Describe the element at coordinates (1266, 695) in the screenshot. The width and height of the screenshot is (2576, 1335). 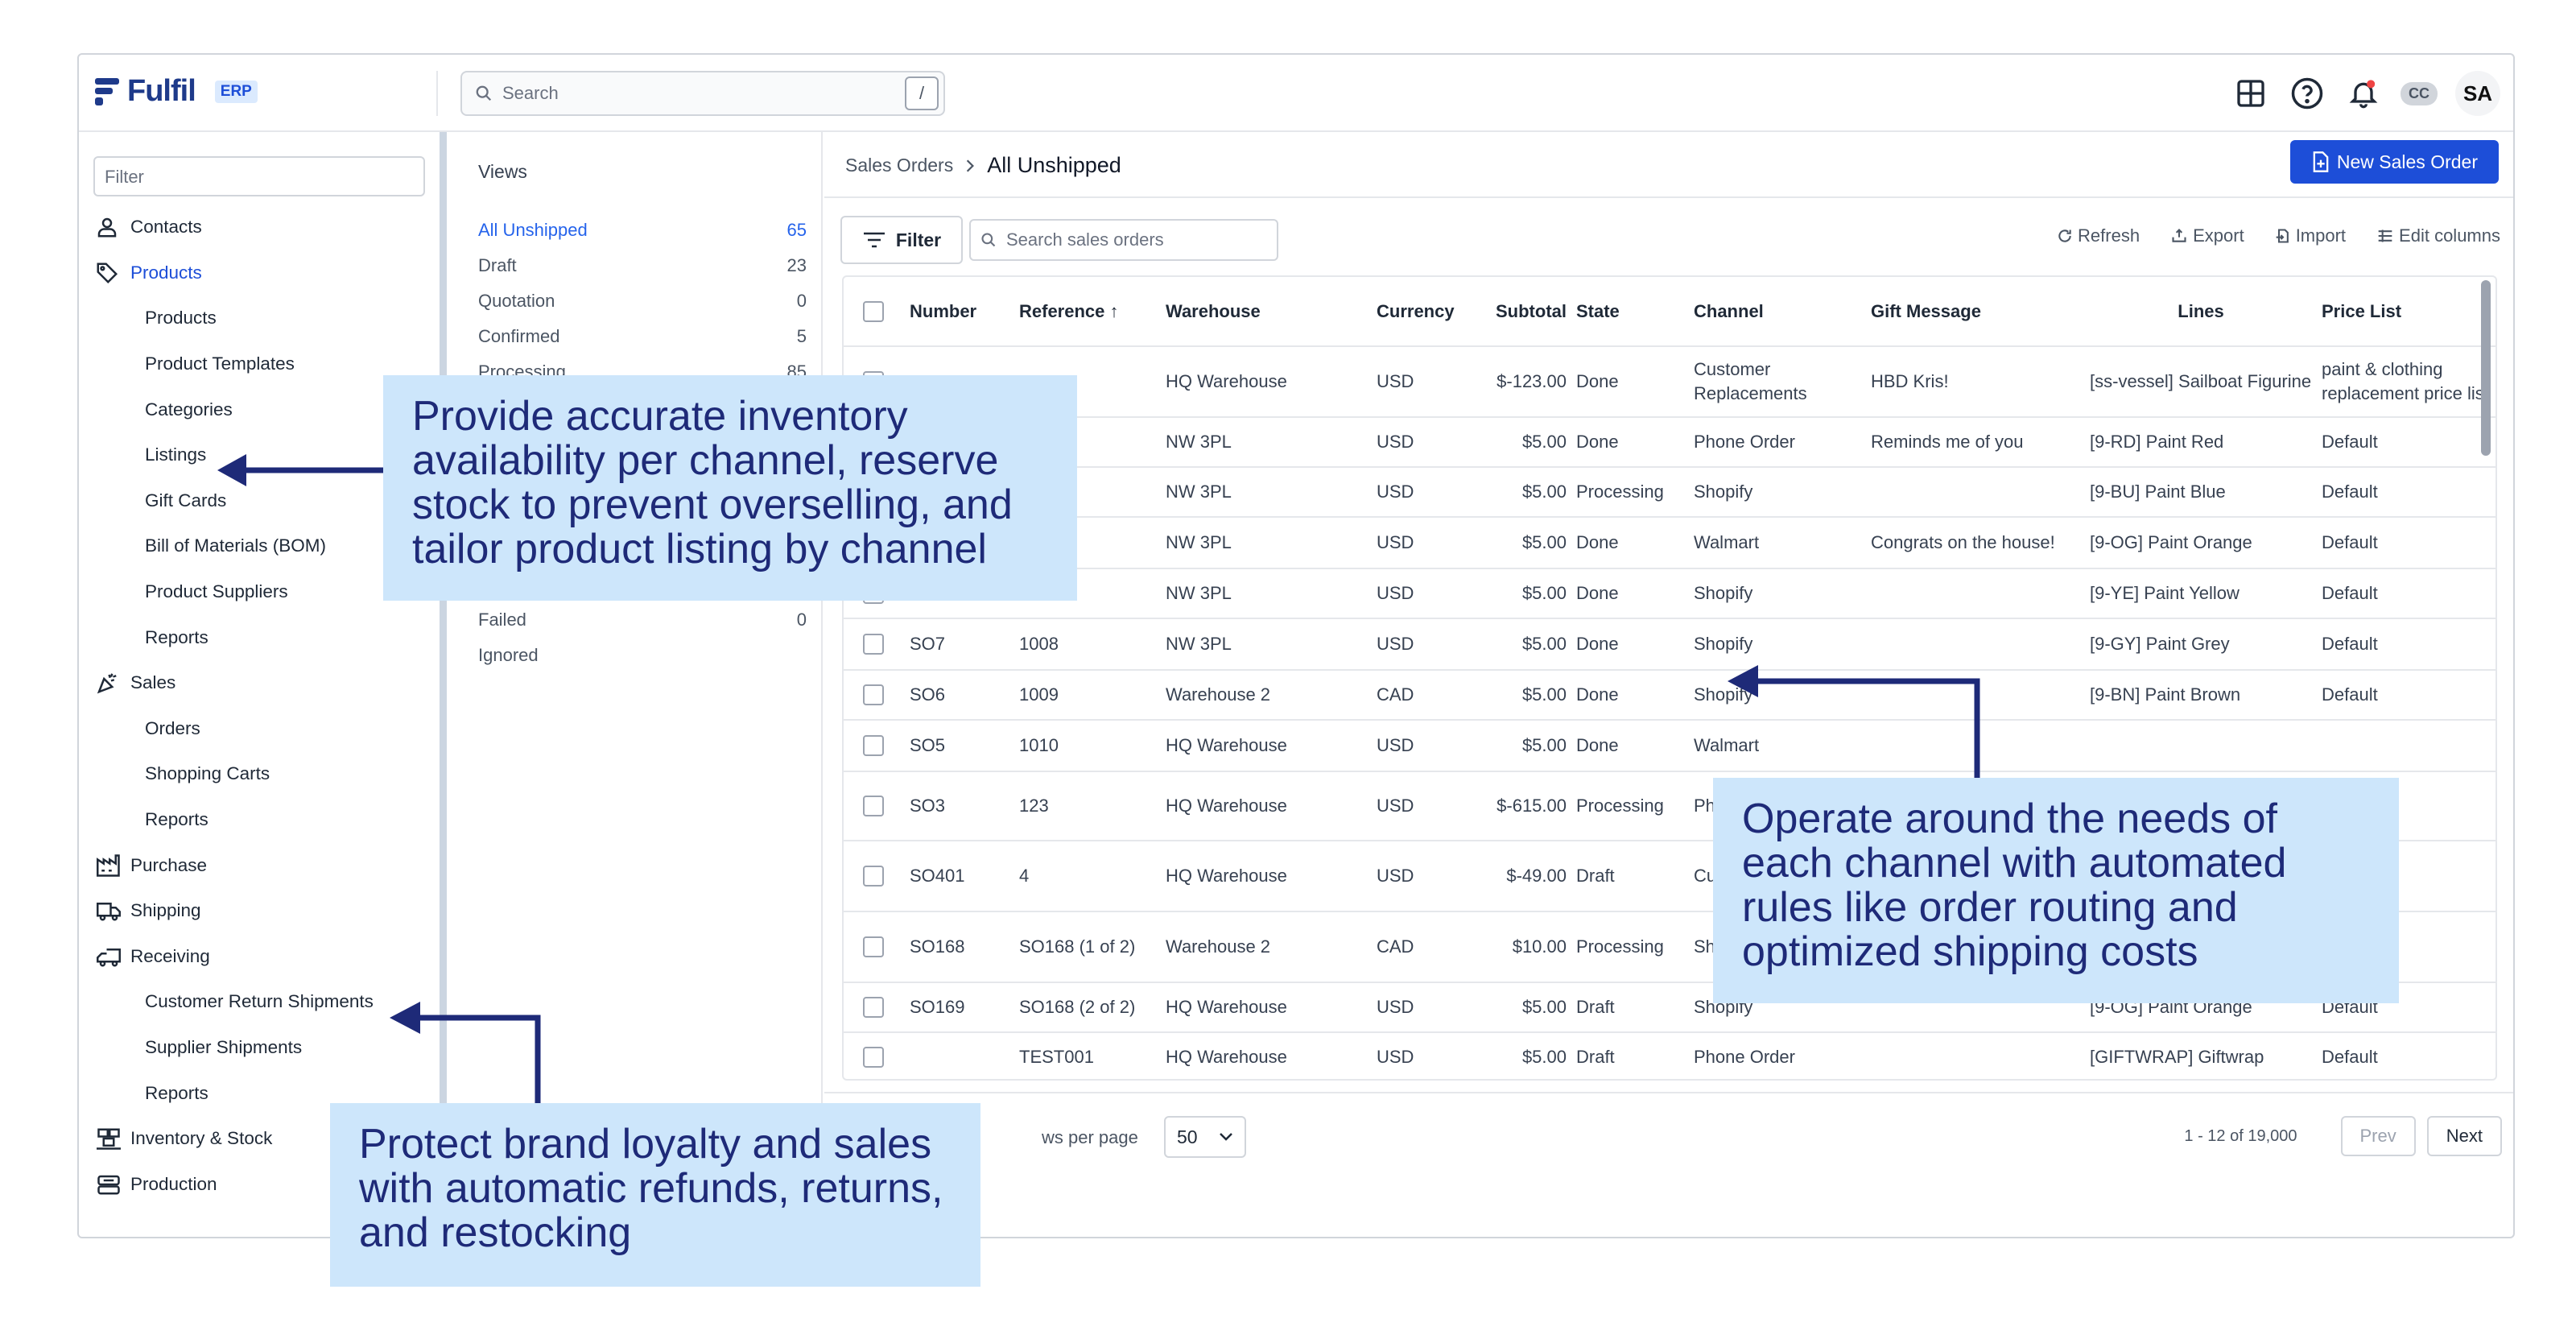
I see `cell-warehouse: Warehouse 2` at that location.